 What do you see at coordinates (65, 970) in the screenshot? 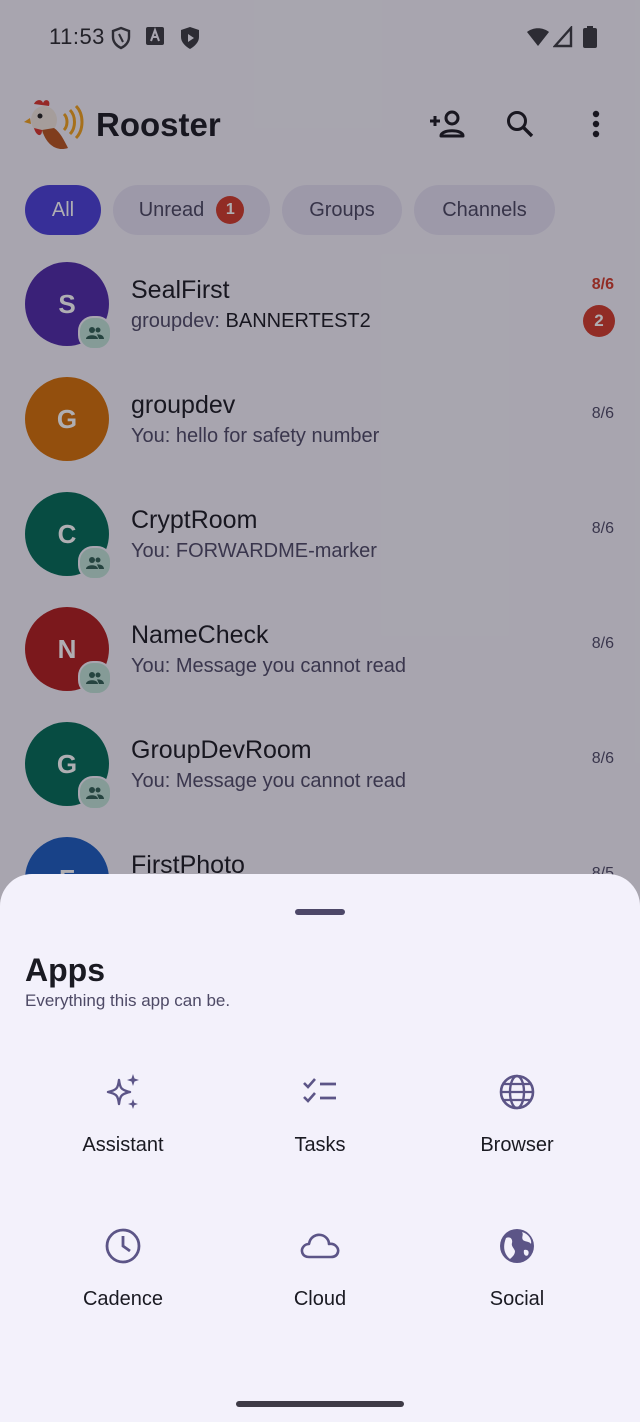
I see `sheet-title: Apps` at bounding box center [65, 970].